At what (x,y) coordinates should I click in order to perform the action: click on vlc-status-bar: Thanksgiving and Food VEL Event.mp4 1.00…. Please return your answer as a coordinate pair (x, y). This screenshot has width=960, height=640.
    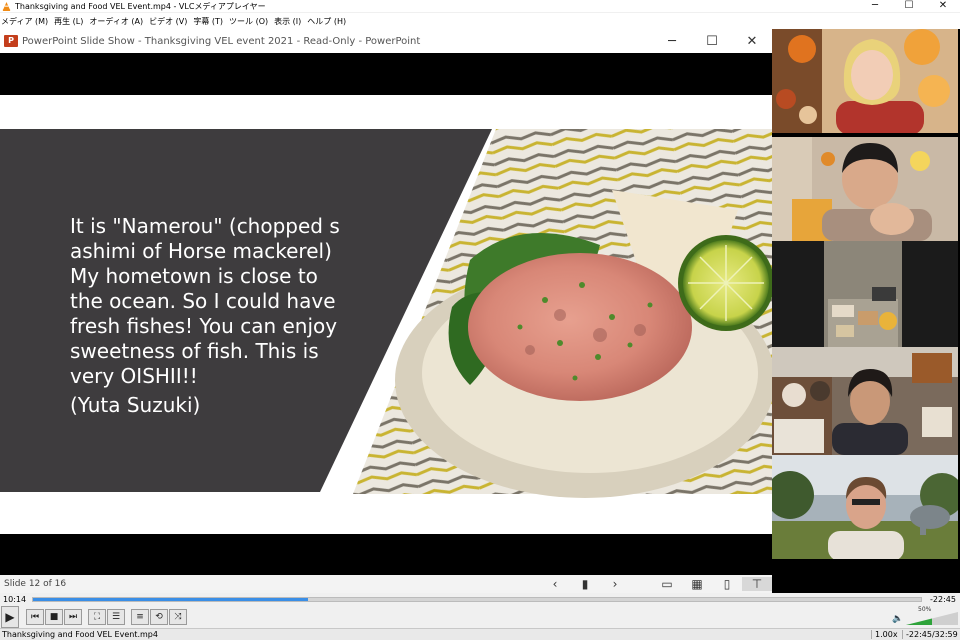
    Looking at the image, I should click on (480, 634).